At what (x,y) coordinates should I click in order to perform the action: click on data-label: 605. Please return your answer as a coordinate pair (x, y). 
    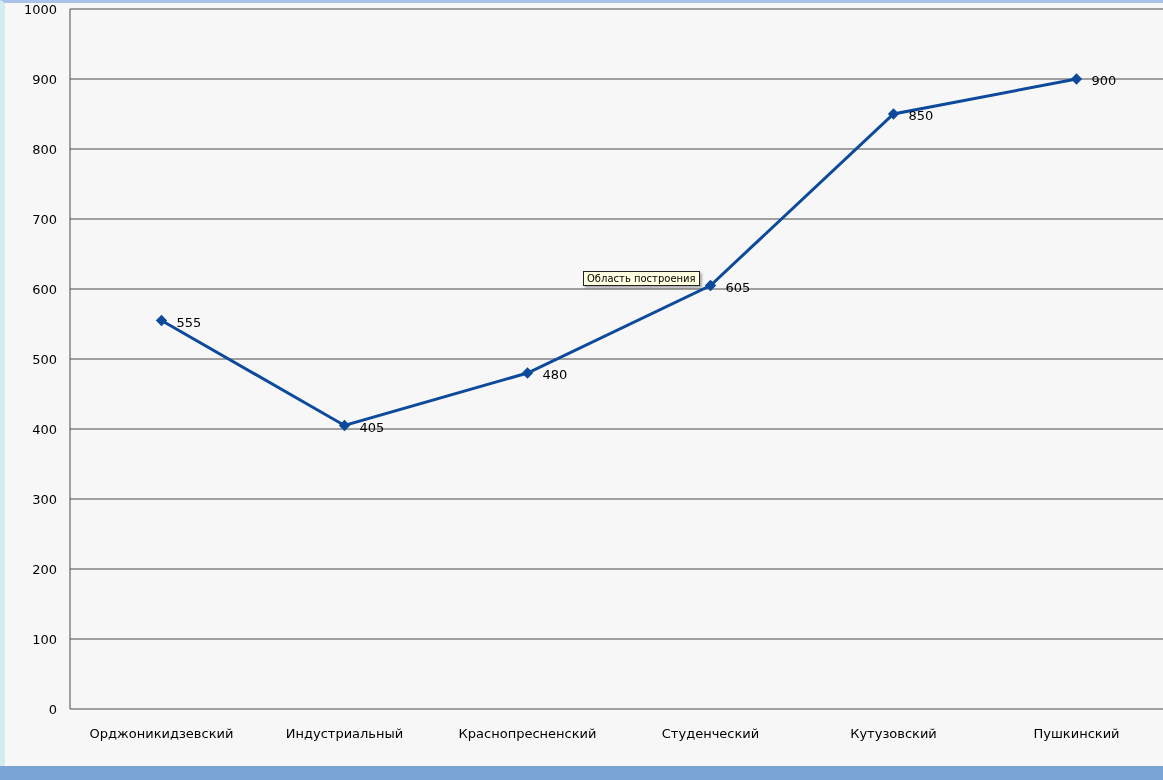
    Looking at the image, I should click on (738, 287).